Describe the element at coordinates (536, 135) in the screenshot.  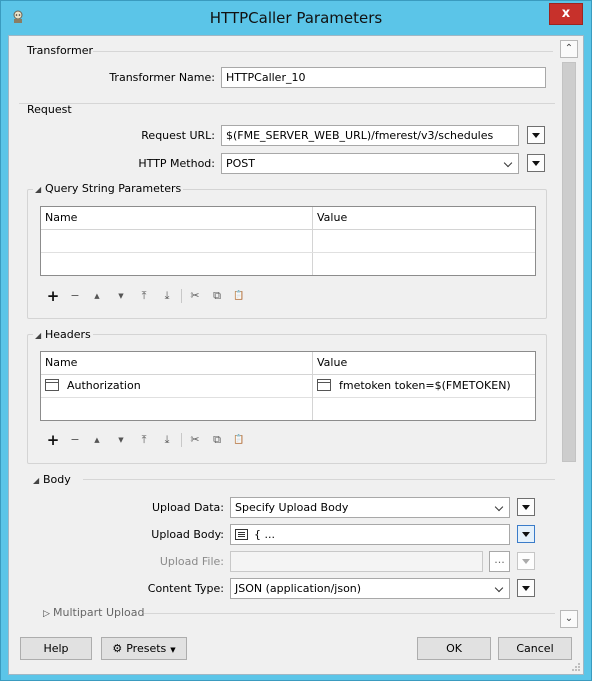
I see `request-url-menu-button` at that location.